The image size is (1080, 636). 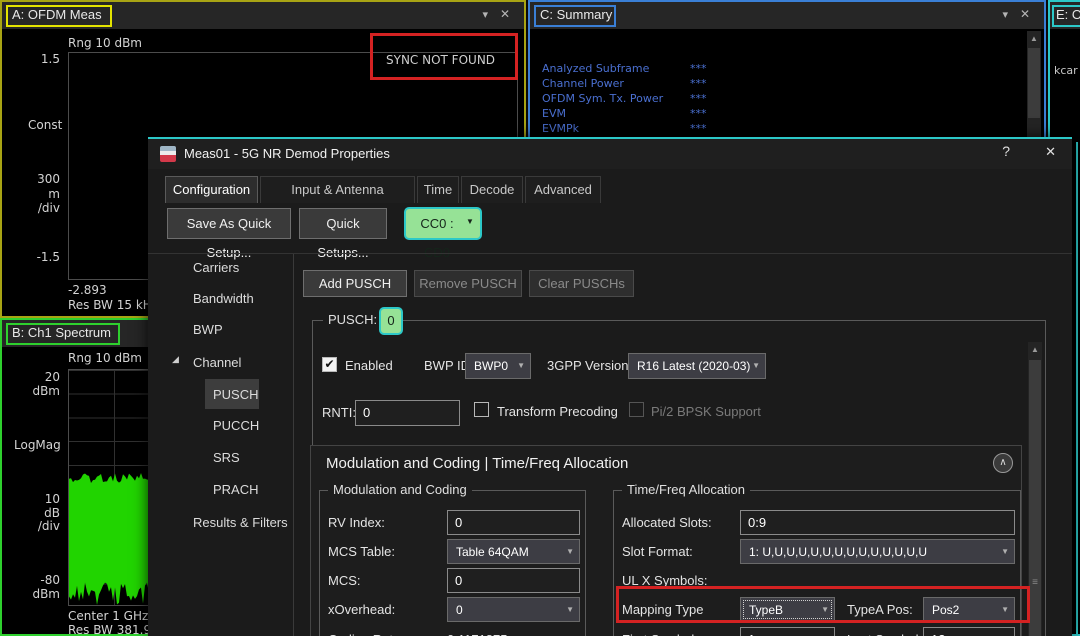 What do you see at coordinates (52, 513) in the screenshot?
I see `spectrum-per-div-unit: dB` at bounding box center [52, 513].